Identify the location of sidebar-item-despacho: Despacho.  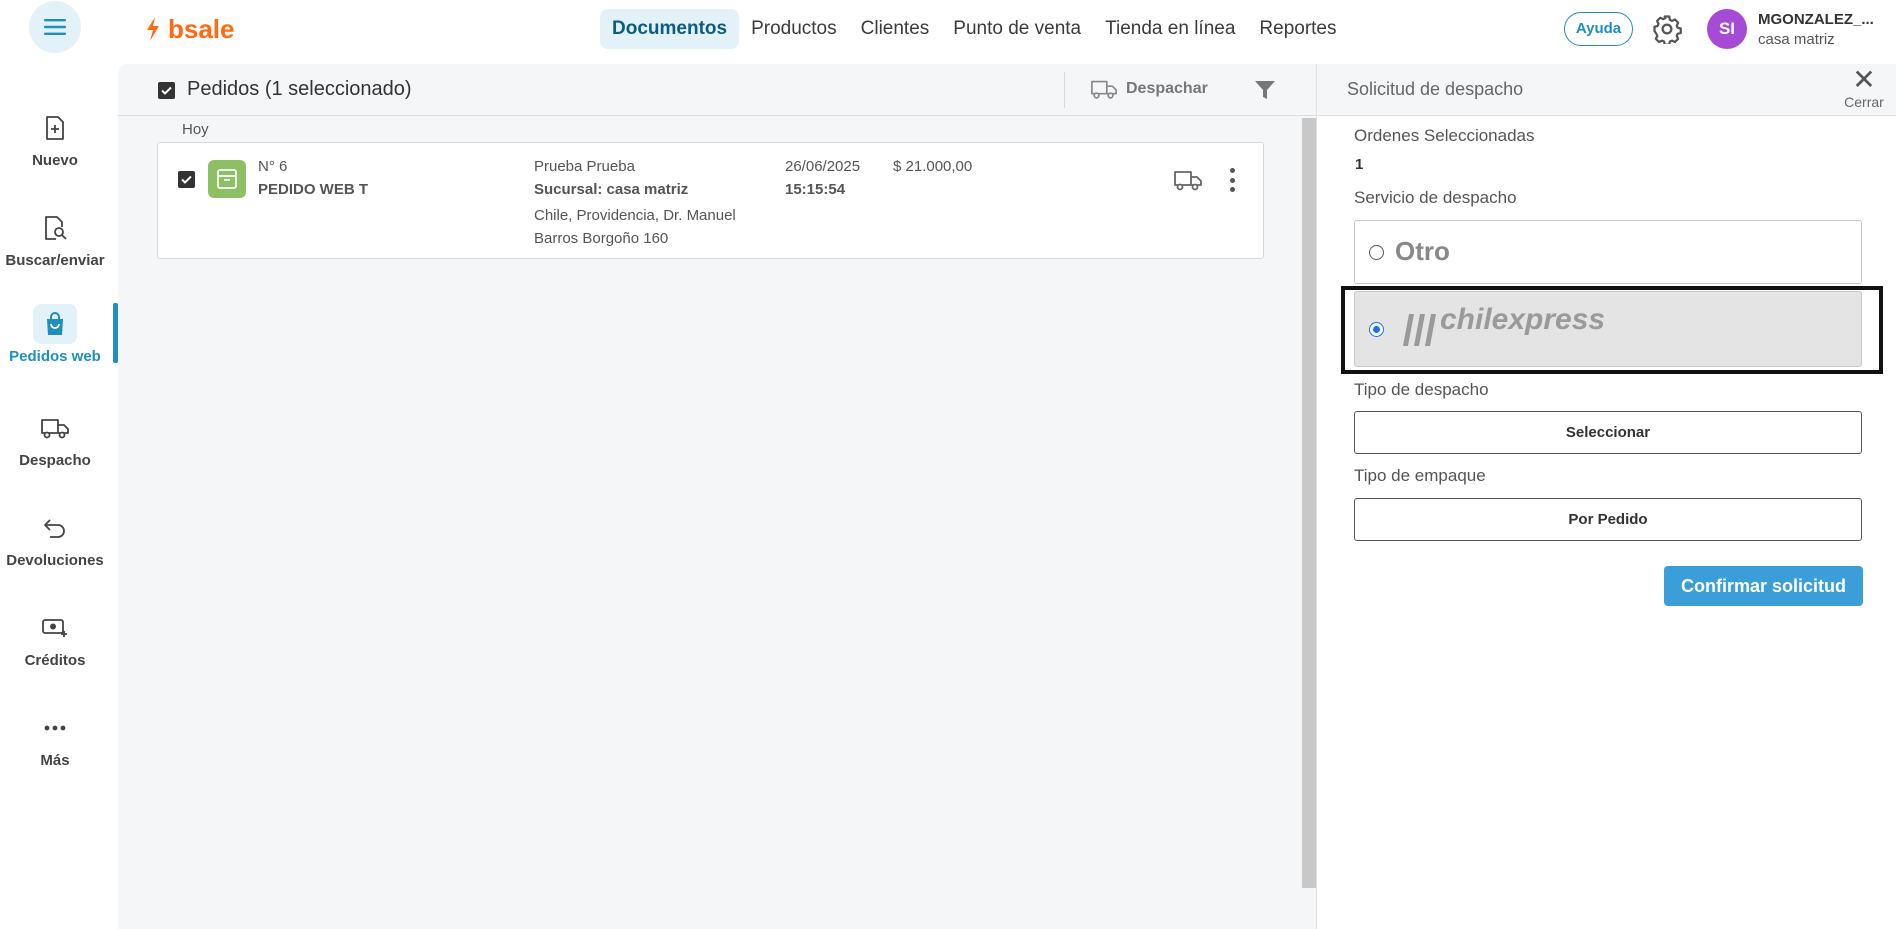
(55, 438).